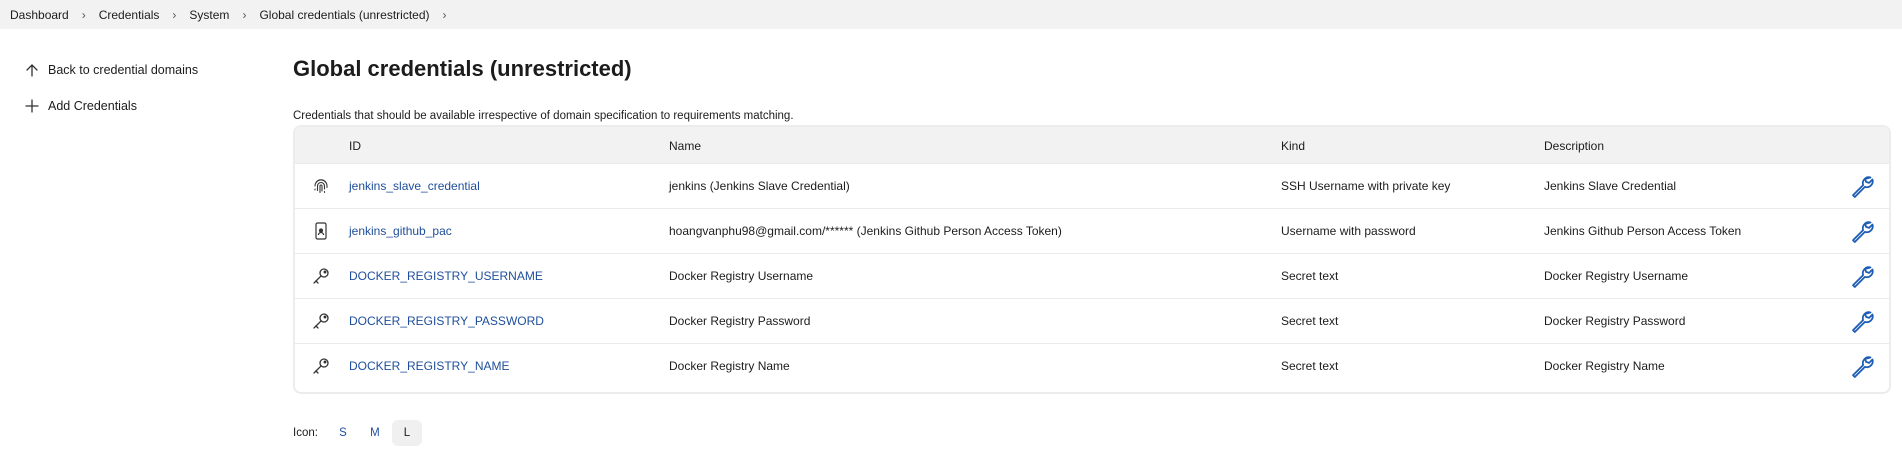 The image size is (1902, 449). Describe the element at coordinates (729, 366) in the screenshot. I see `credential-name: Docker Registry Name` at that location.